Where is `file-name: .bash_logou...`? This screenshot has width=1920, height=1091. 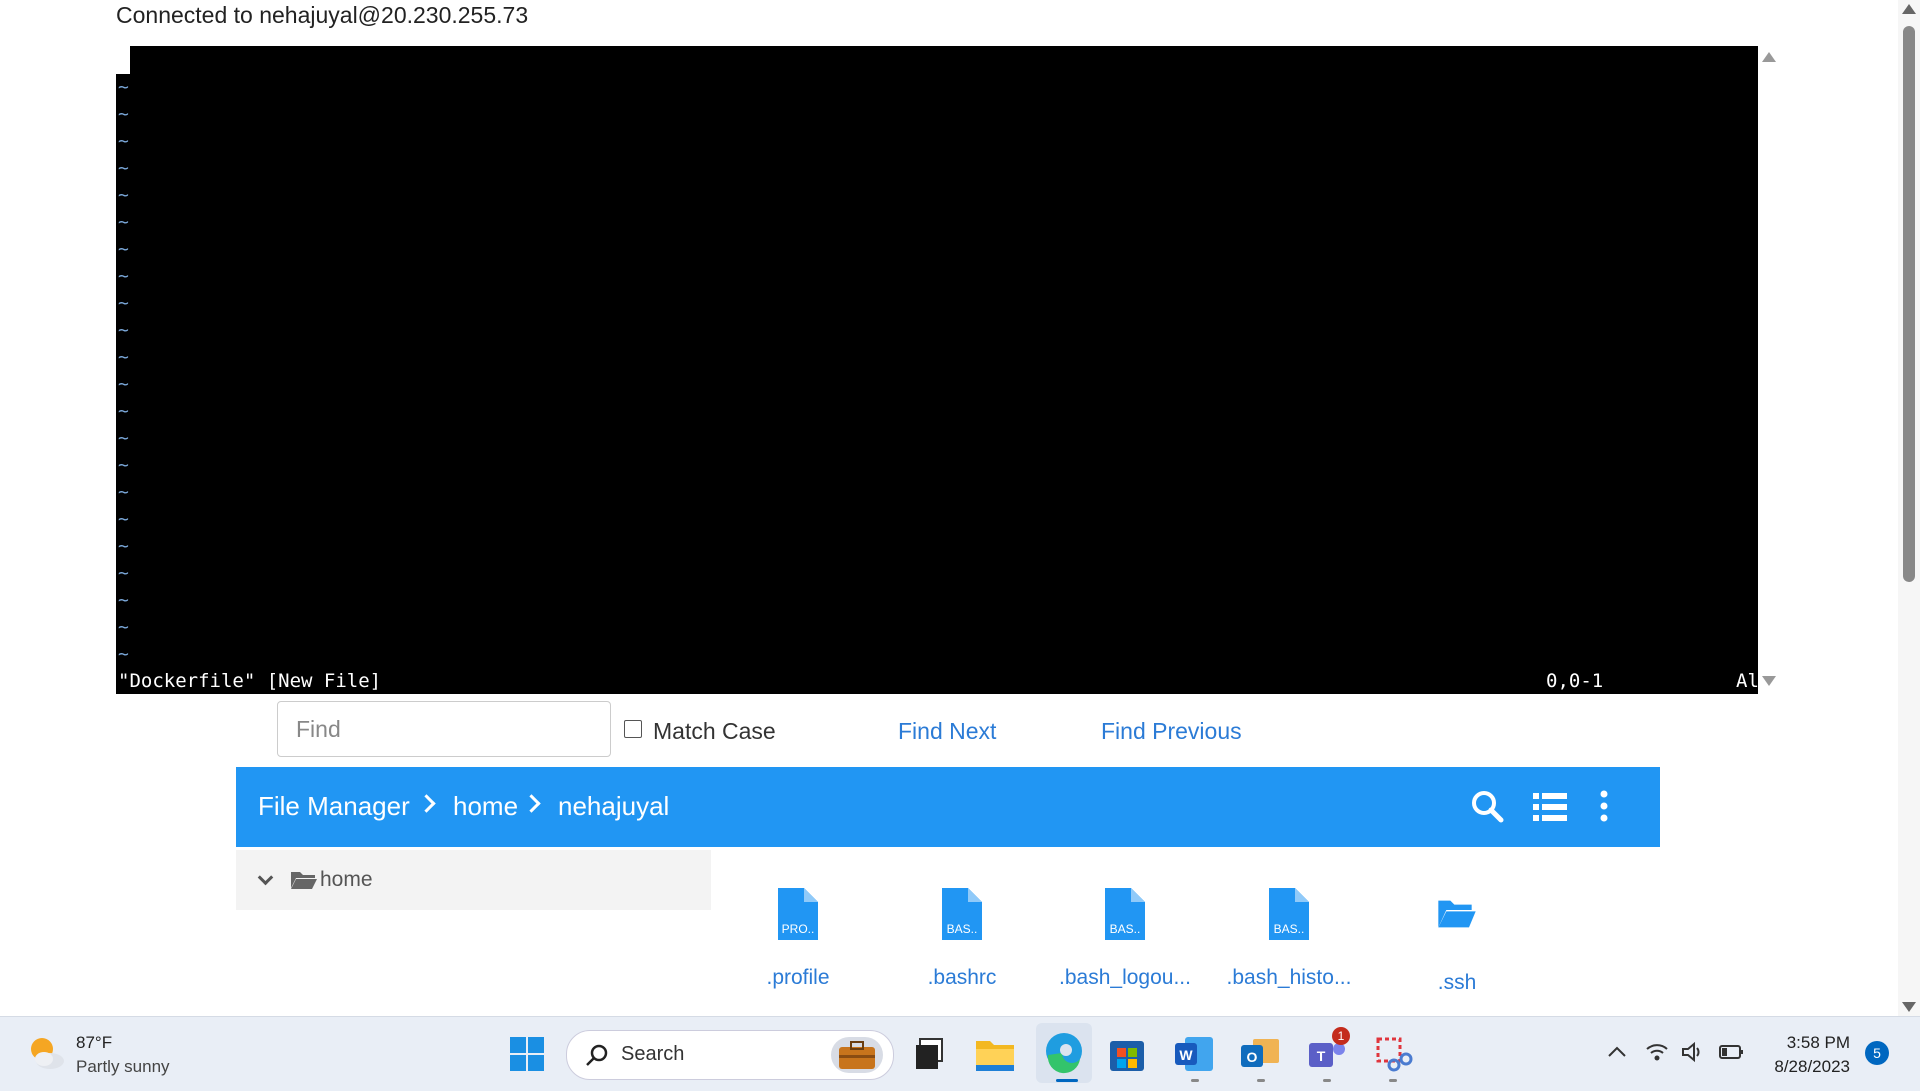 file-name: .bash_logou... is located at coordinates (1125, 977).